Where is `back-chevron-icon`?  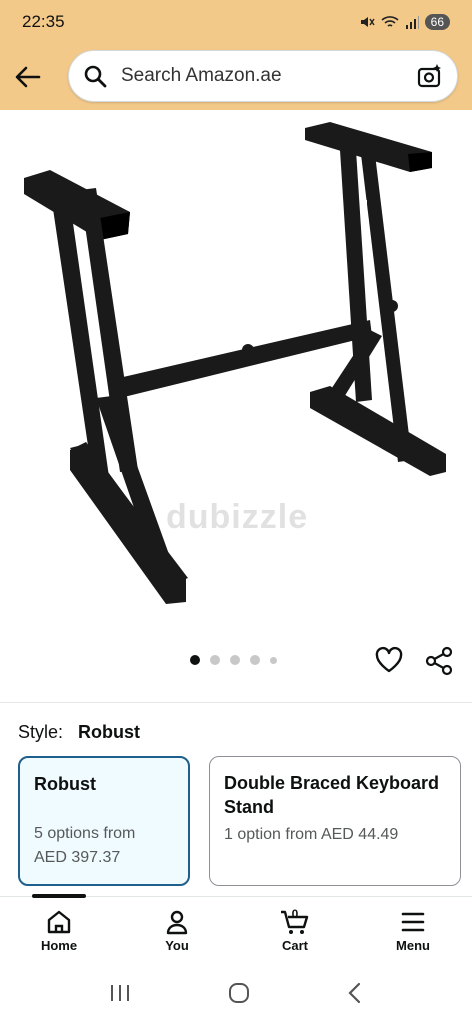 back-chevron-icon is located at coordinates (354, 992).